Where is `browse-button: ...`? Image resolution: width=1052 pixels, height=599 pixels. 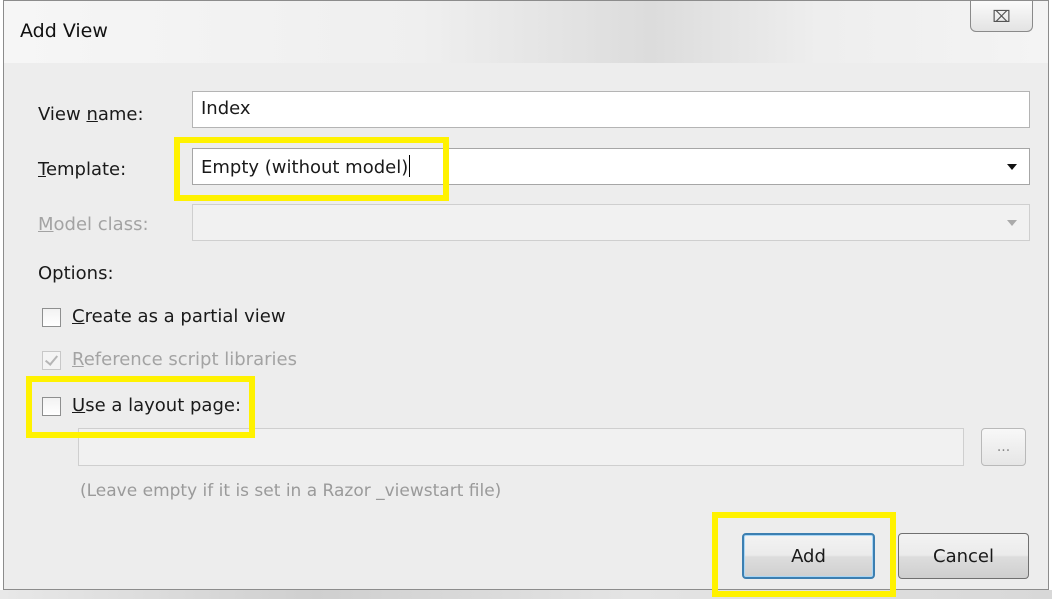
browse-button: ... is located at coordinates (1003, 447).